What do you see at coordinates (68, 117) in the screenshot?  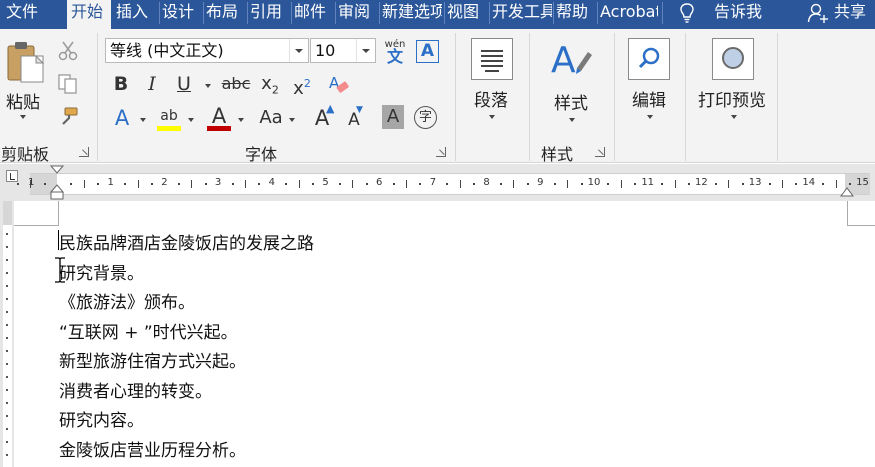 I see `format-painter-icon` at bounding box center [68, 117].